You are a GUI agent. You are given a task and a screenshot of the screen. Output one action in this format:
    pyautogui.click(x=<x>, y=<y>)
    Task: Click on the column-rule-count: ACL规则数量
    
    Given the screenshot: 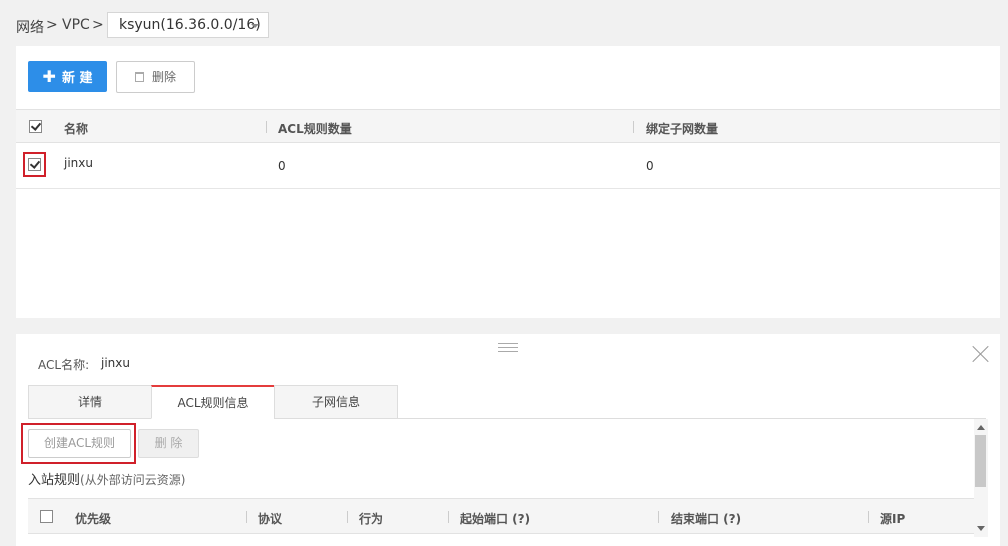 What is the action you would take?
    pyautogui.click(x=315, y=128)
    